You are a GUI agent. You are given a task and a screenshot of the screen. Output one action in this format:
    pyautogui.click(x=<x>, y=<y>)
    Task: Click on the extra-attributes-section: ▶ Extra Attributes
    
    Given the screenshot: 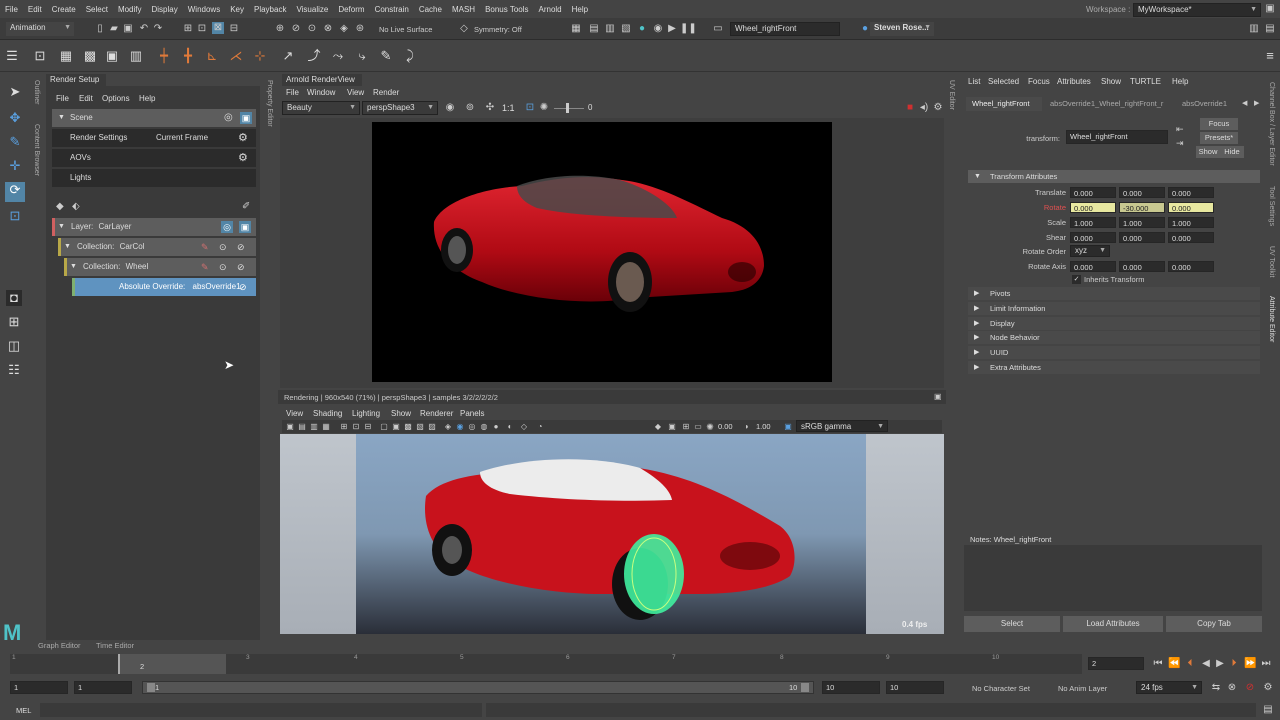 What is the action you would take?
    pyautogui.click(x=1114, y=367)
    